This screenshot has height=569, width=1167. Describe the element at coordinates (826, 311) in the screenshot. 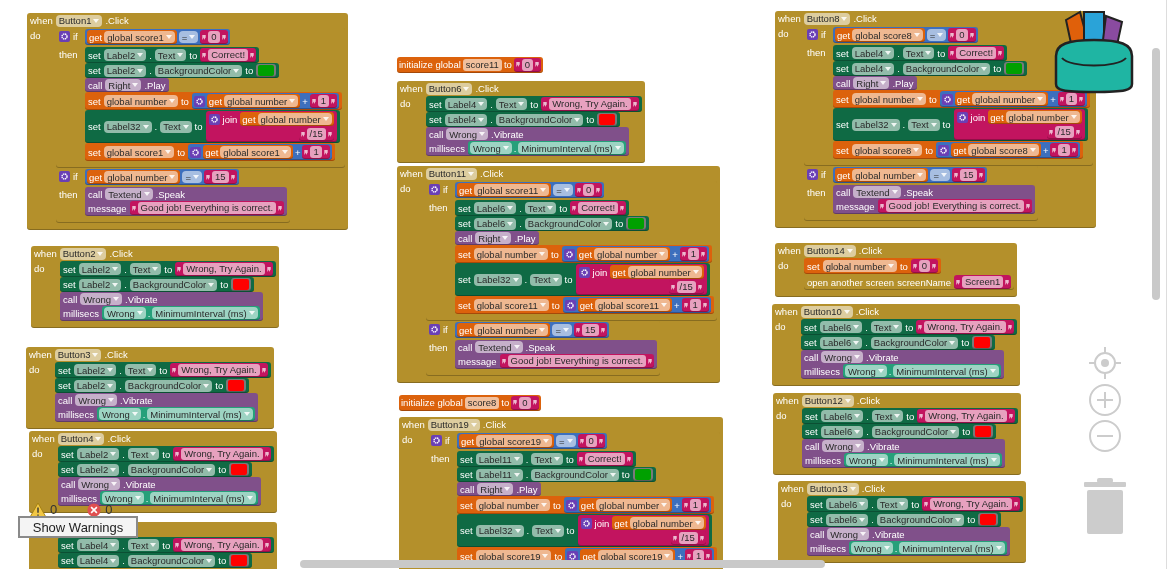

I see `dropdown-field: Button10` at that location.